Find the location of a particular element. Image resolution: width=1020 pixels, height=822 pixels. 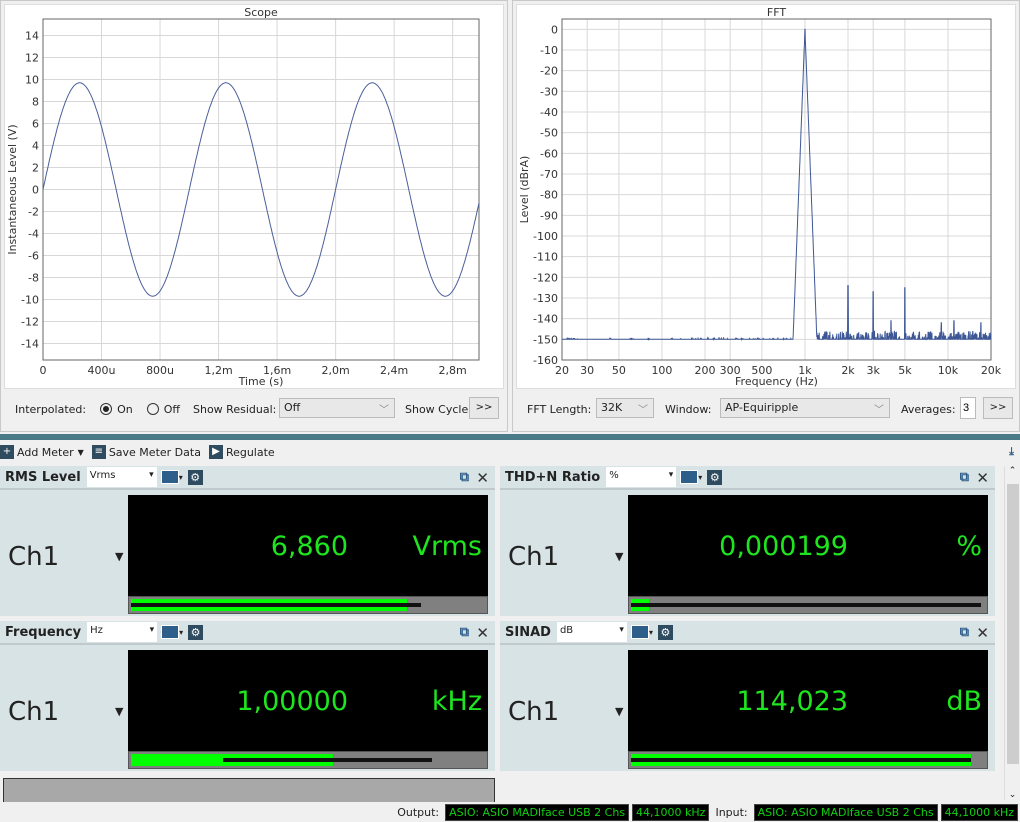

window-label: Window: is located at coordinates (688, 409).